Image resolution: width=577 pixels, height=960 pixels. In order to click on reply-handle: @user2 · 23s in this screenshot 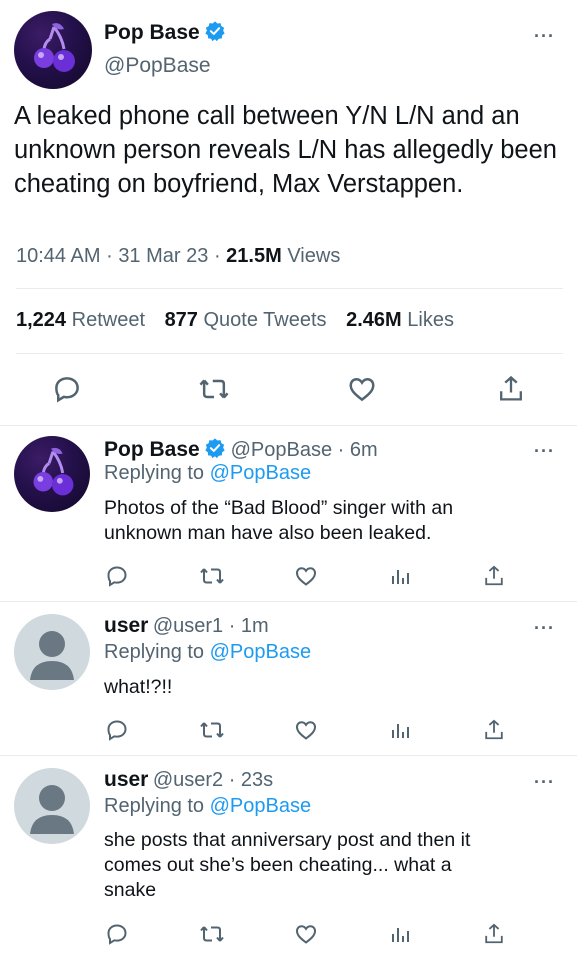, I will do `click(213, 780)`.